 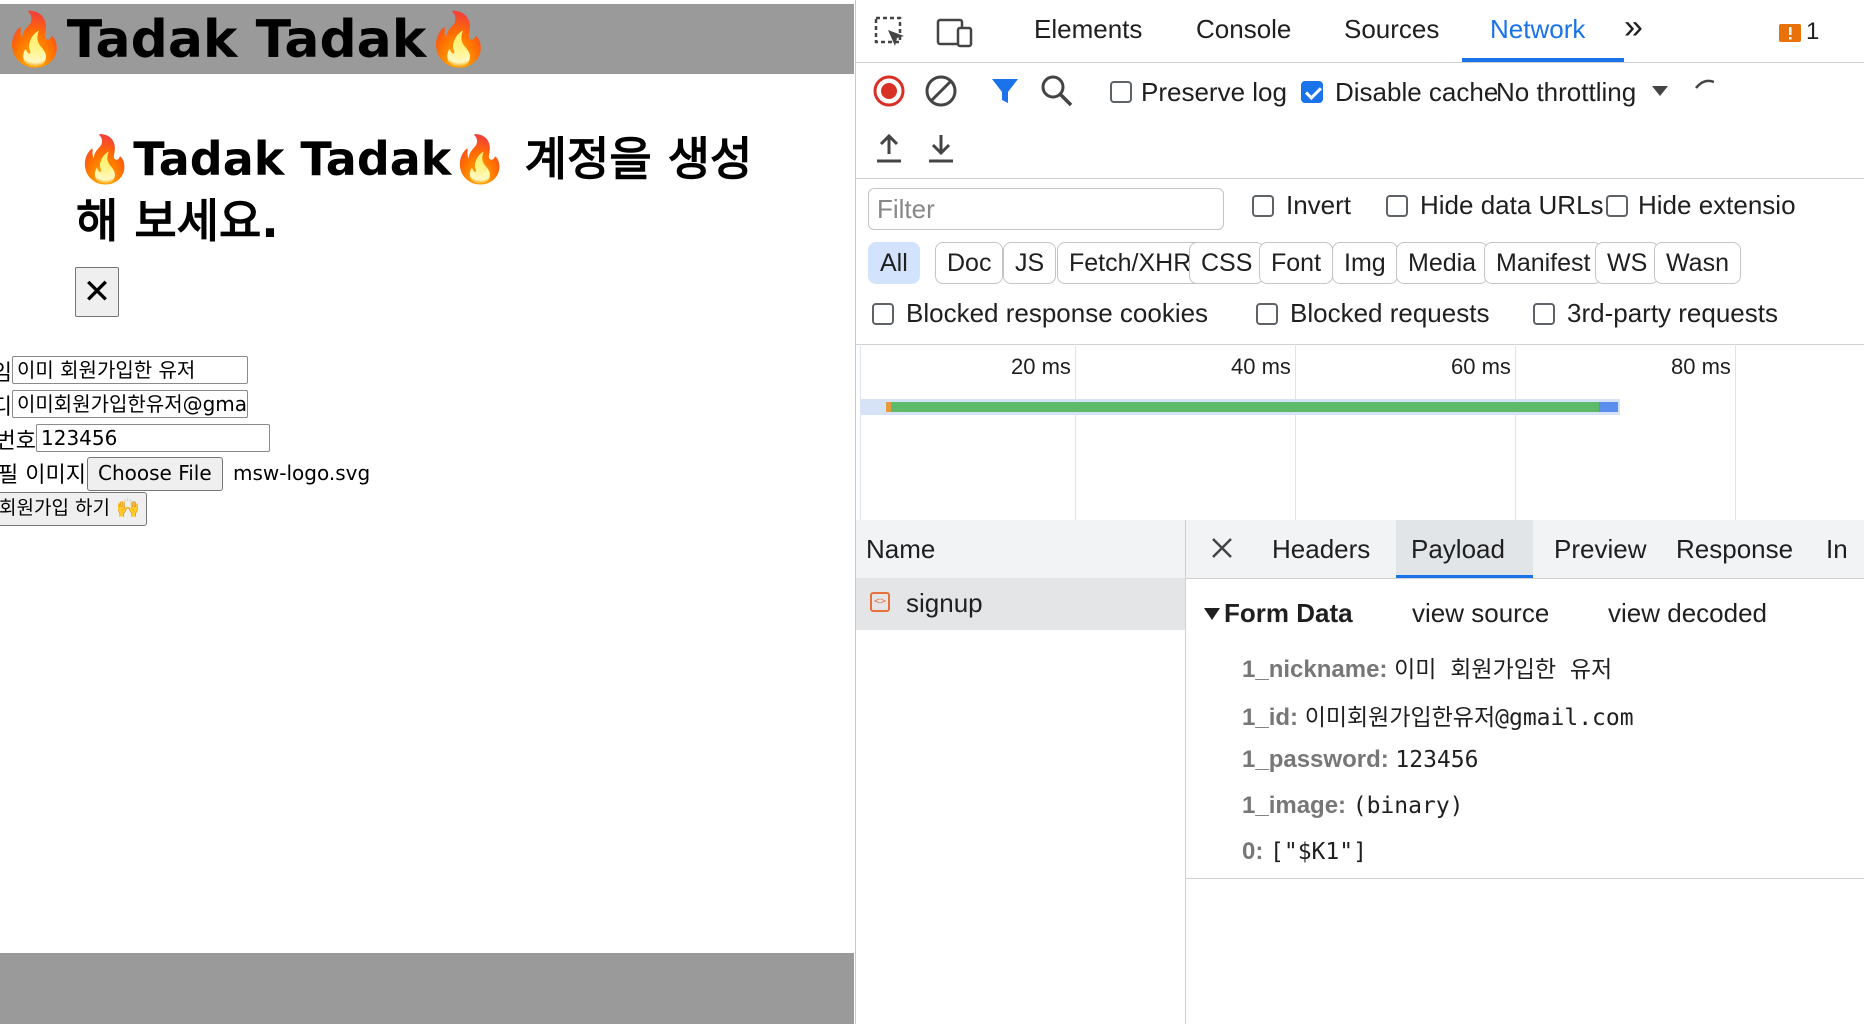 I want to click on id-row: 아이디, so click(x=6, y=404).